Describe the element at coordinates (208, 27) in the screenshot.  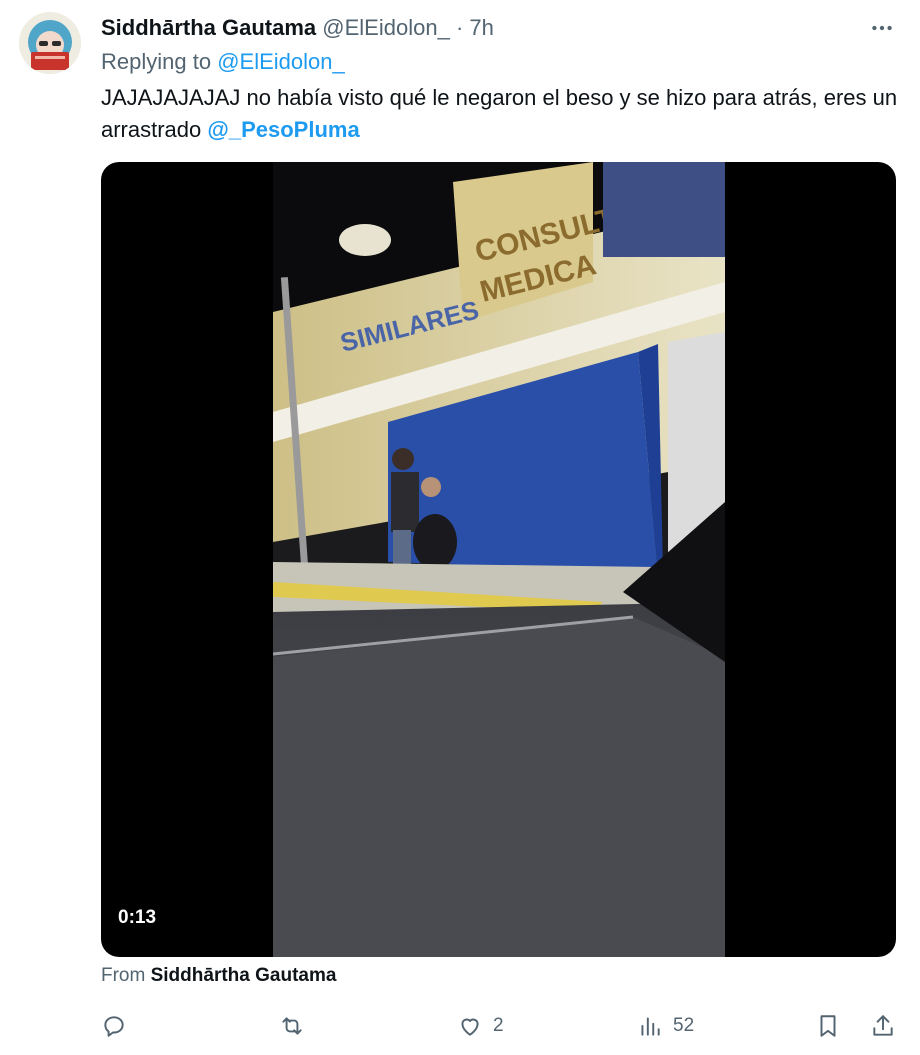
I see `author-name: Siddhārtha Gautama` at that location.